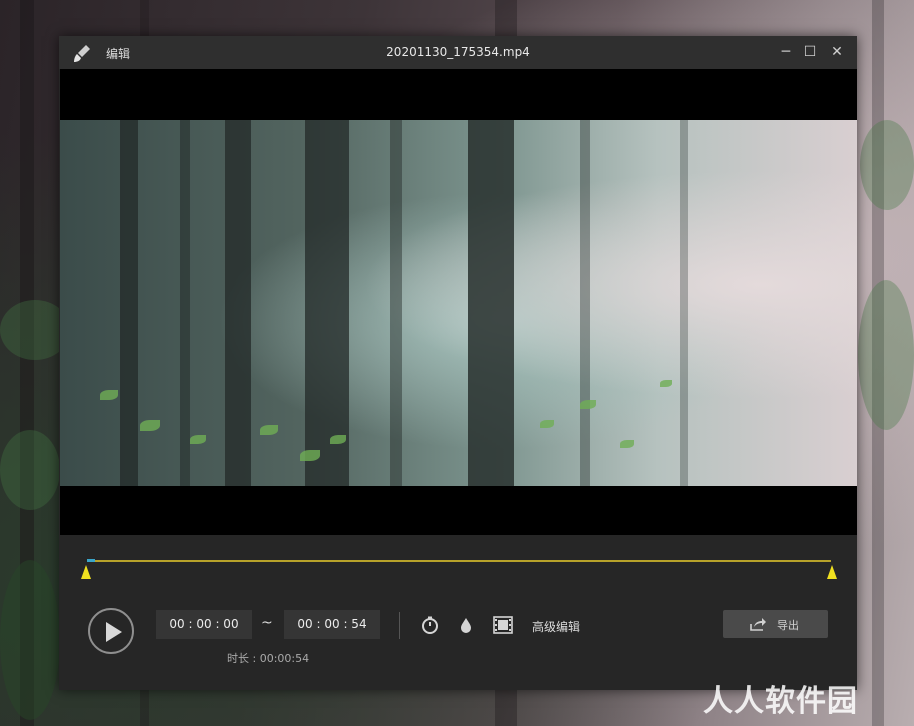  I want to click on timeline-track, so click(459, 561).